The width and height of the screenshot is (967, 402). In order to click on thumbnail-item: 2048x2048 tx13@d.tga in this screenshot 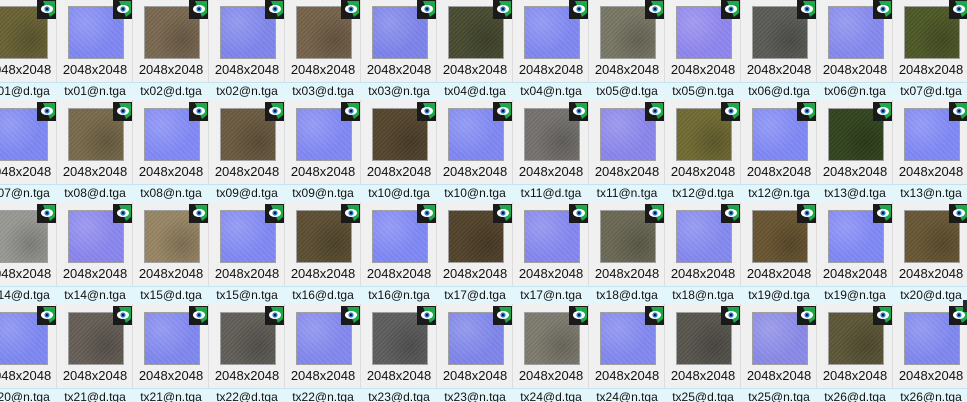, I will do `click(855, 153)`.